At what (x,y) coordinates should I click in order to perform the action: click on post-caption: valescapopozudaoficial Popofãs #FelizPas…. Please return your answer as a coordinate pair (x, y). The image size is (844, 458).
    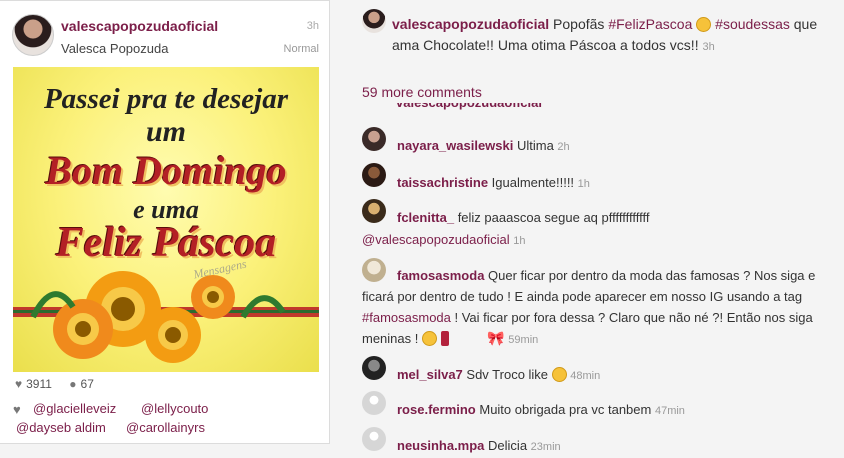
    Looking at the image, I should click on (612, 36).